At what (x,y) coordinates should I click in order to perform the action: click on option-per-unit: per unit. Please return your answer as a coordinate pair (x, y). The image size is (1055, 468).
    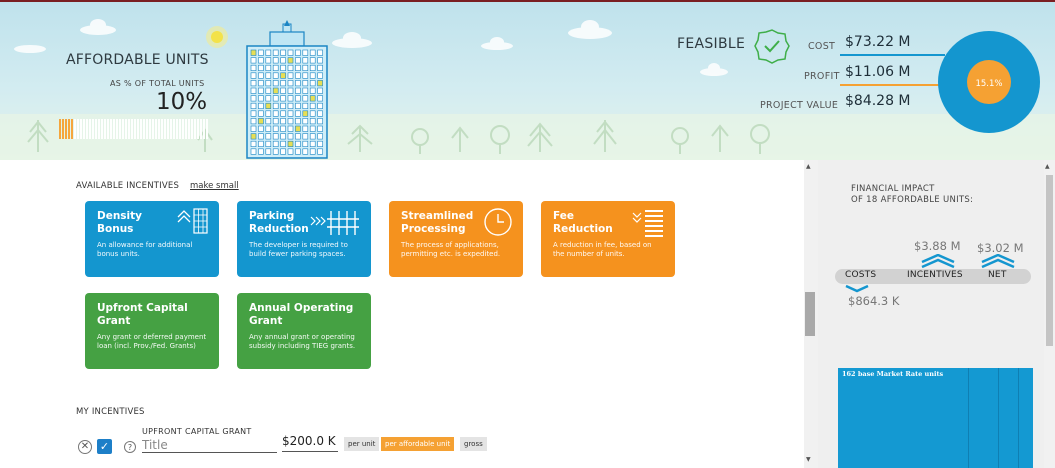
    Looking at the image, I should click on (362, 444).